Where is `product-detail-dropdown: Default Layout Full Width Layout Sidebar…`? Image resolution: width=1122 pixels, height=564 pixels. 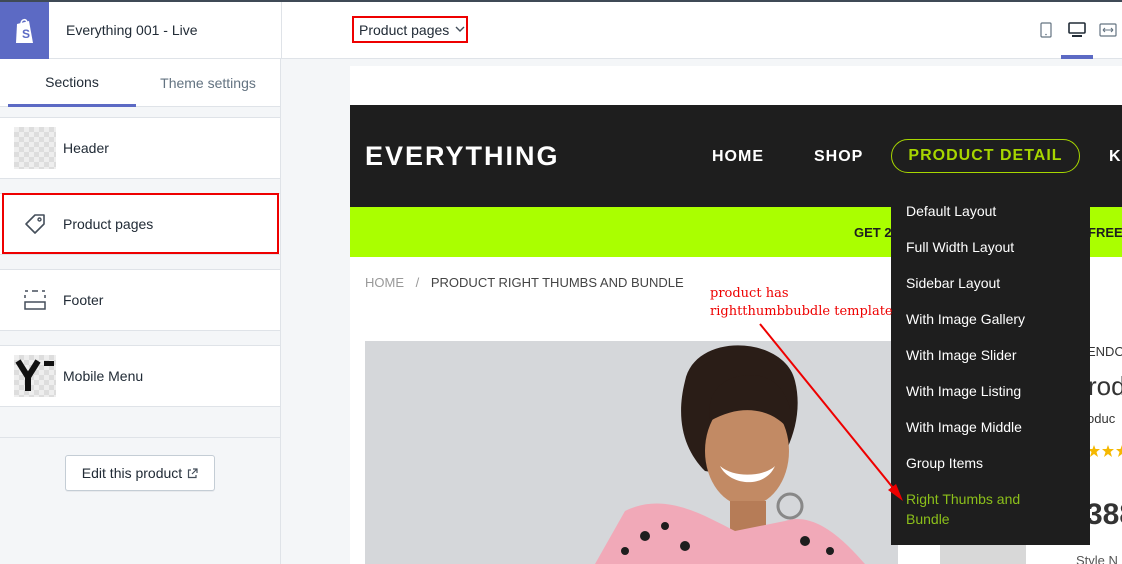
product-detail-dropdown: Default Layout Full Width Layout Sidebar… is located at coordinates (990, 369).